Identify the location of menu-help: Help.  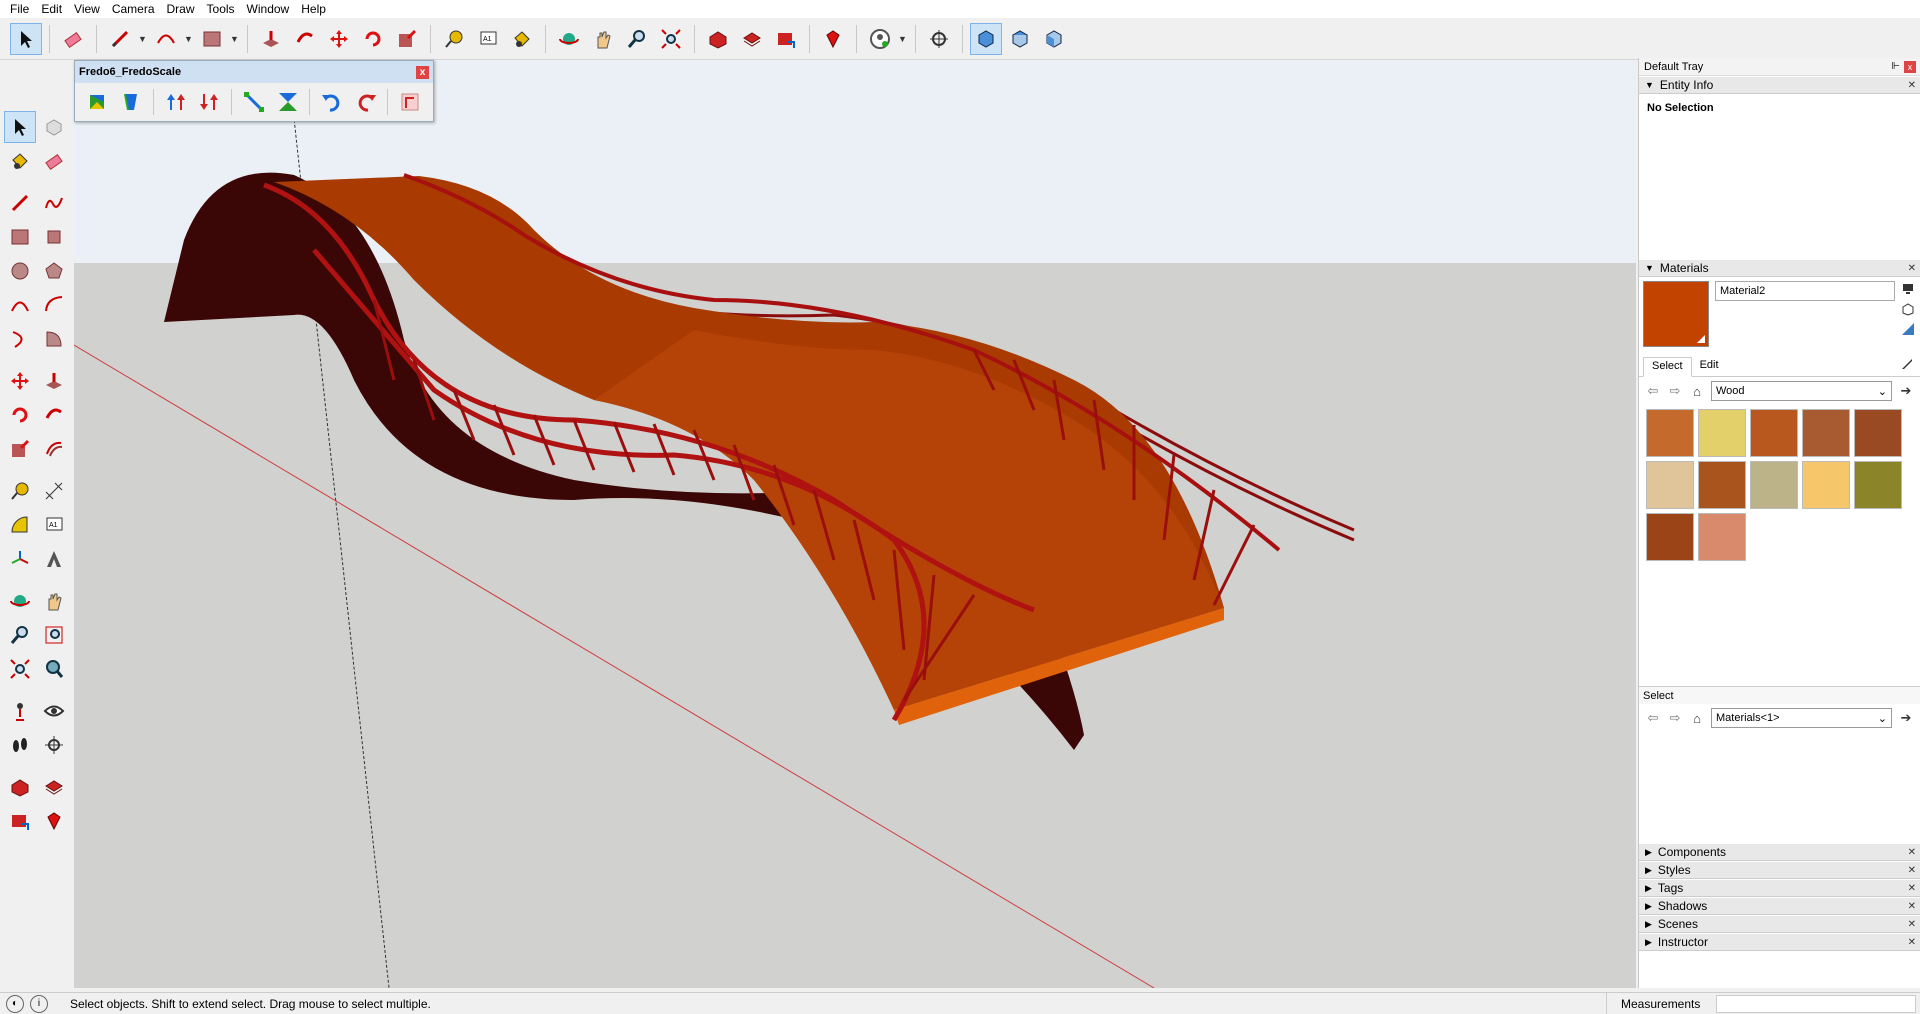
(313, 9).